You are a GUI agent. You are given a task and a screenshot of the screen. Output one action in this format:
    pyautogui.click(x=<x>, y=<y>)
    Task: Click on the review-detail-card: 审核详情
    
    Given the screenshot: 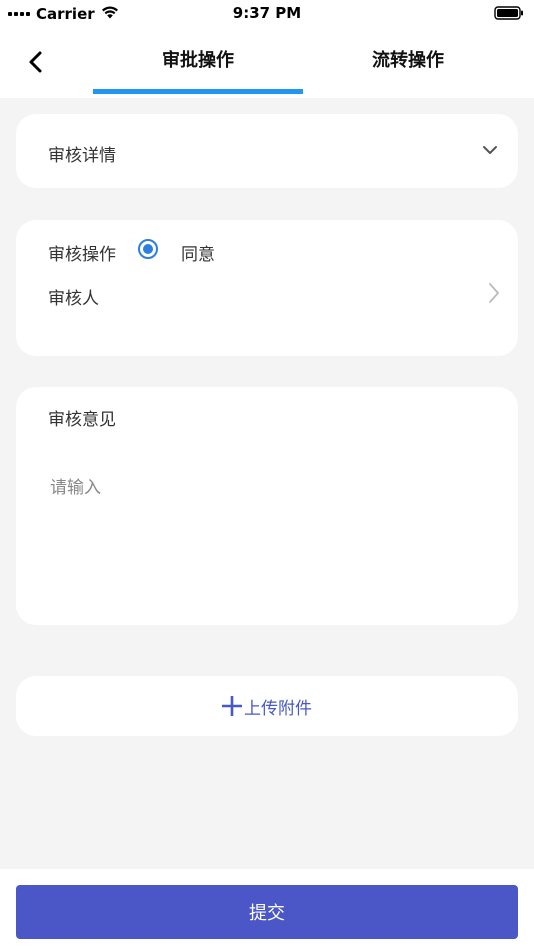 What is the action you would take?
    pyautogui.click(x=267, y=151)
    